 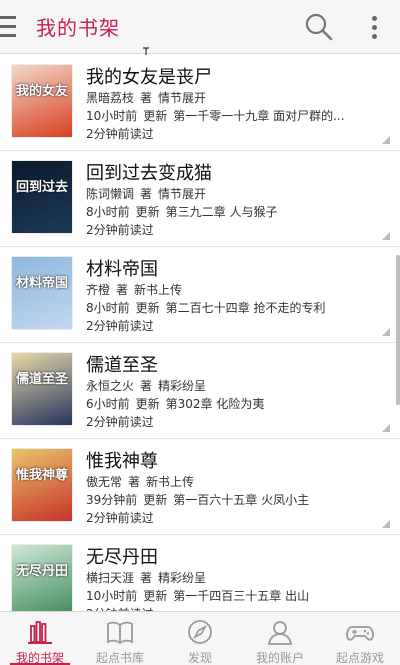 I want to click on app-header: 我的书架, so click(x=200, y=27).